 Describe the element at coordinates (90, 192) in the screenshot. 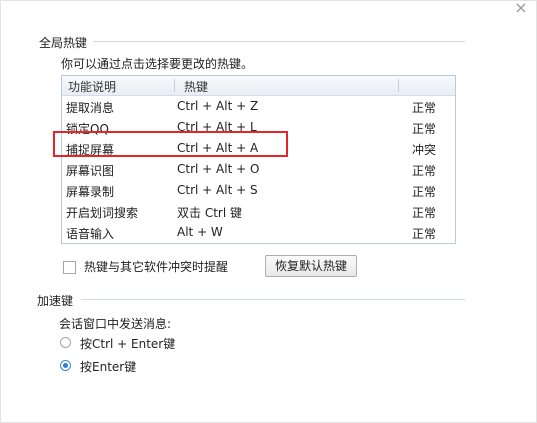

I see `hotkey-function-name: 屏幕录制` at that location.